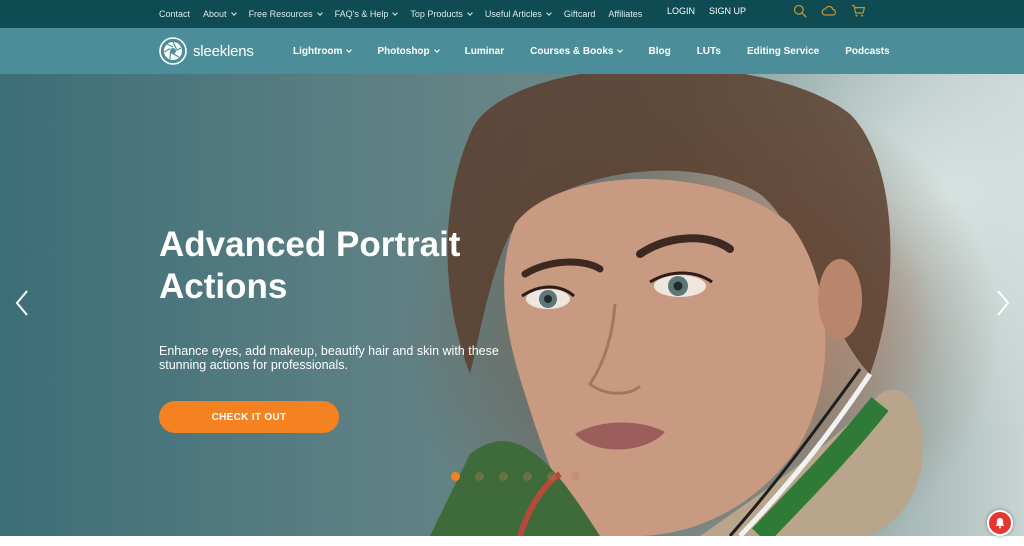 The height and width of the screenshot is (546, 1024). I want to click on top-icons, so click(836, 11).